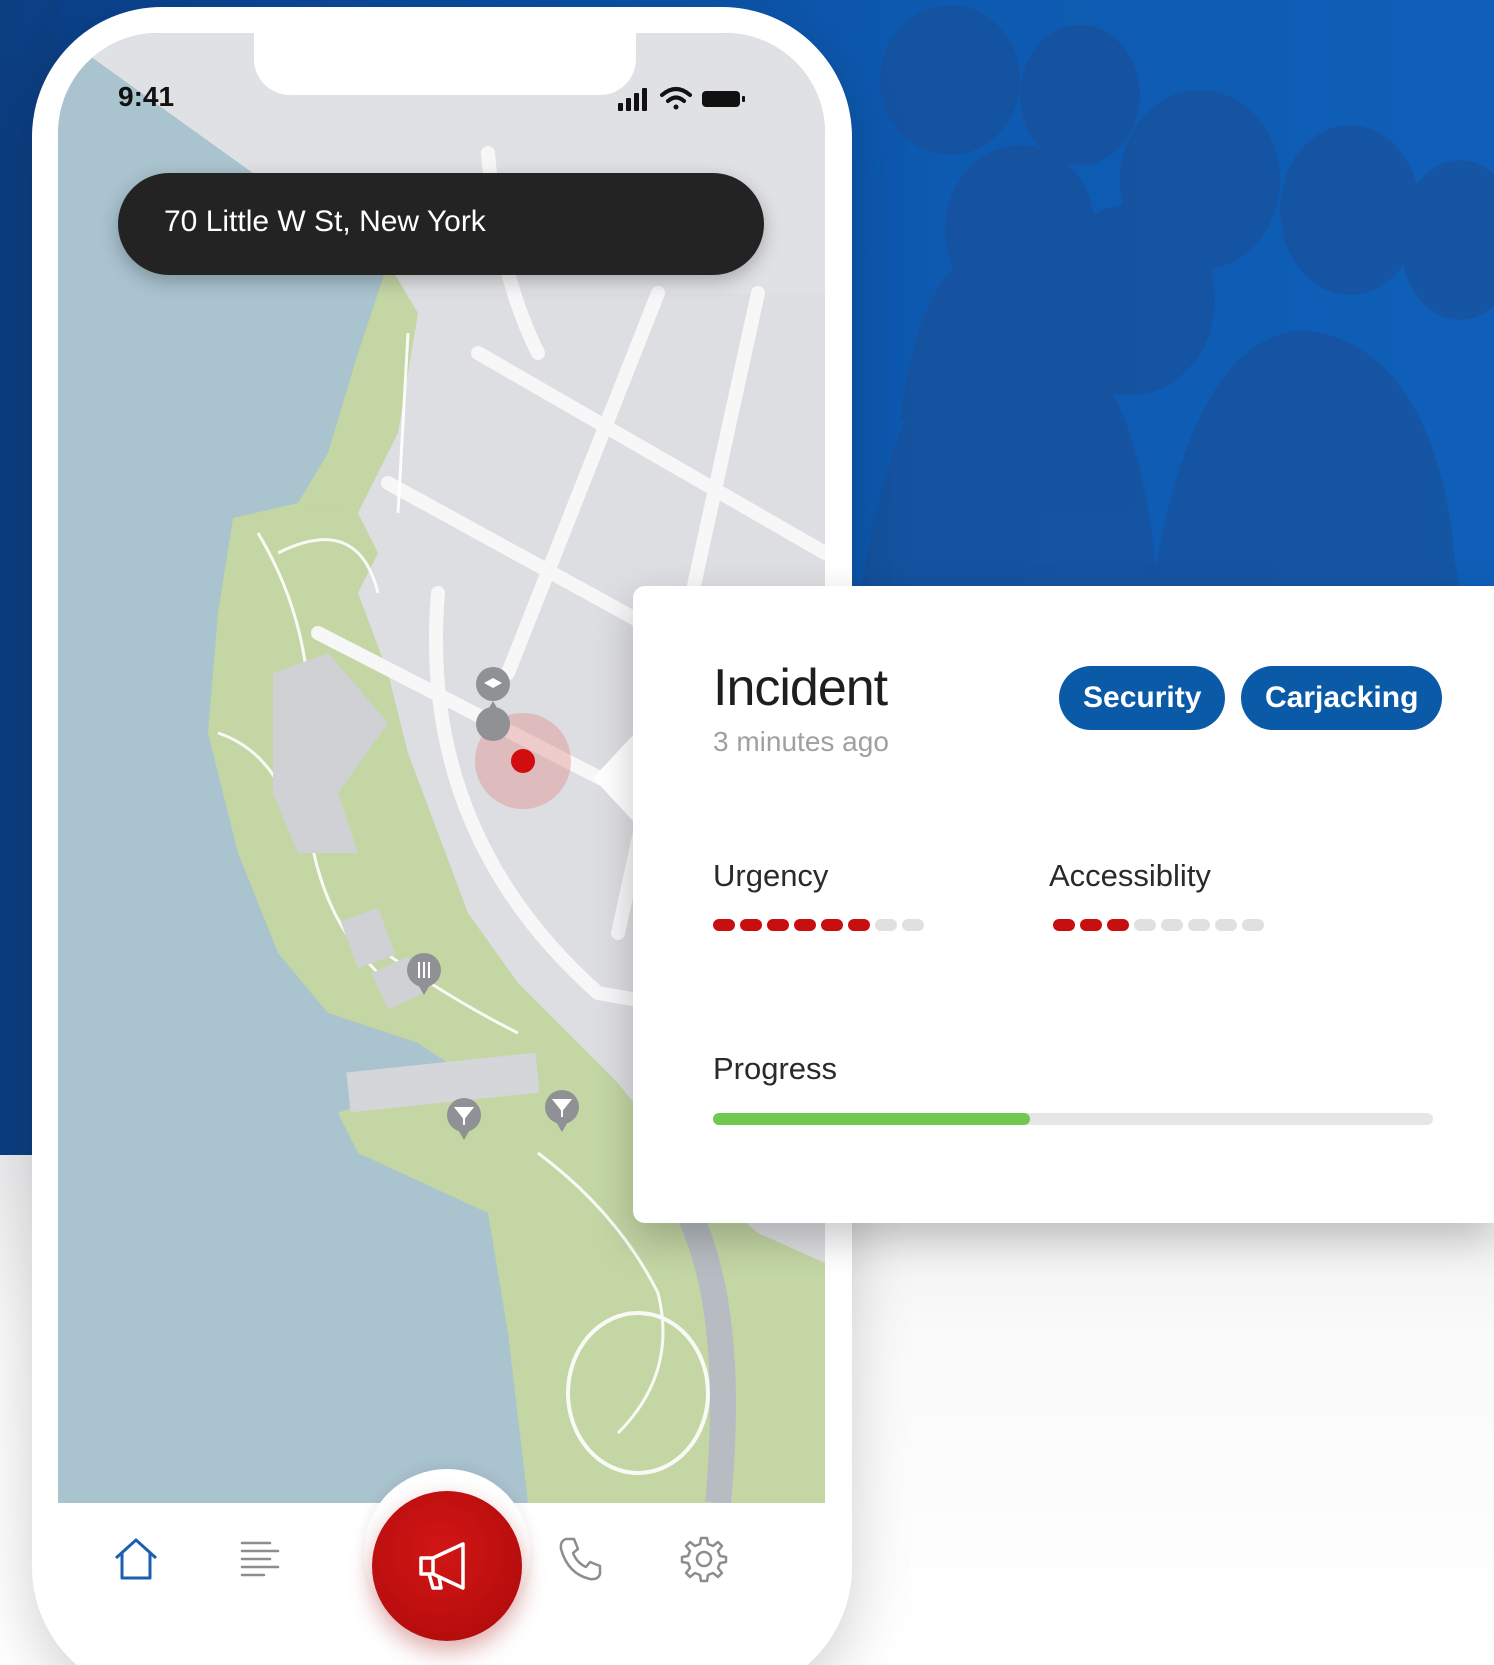 This screenshot has height=1665, width=1494. What do you see at coordinates (1142, 698) in the screenshot?
I see `tag-security: Security` at bounding box center [1142, 698].